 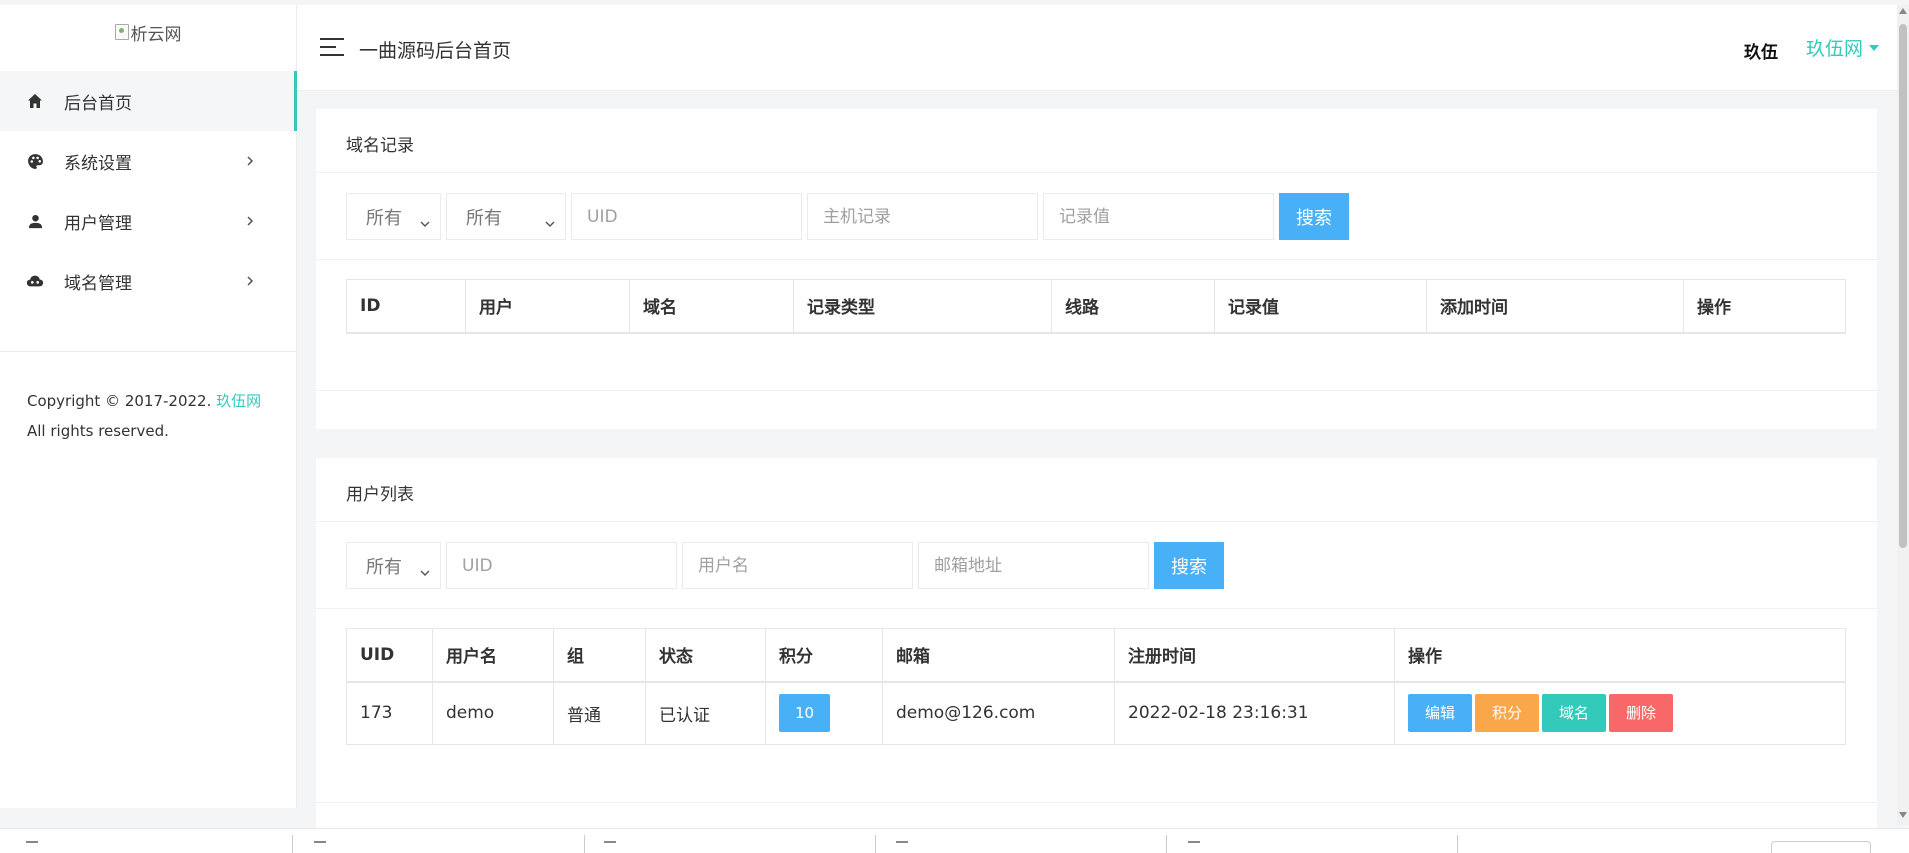 I want to click on domain-filter-select-2: 所有, so click(x=506, y=216).